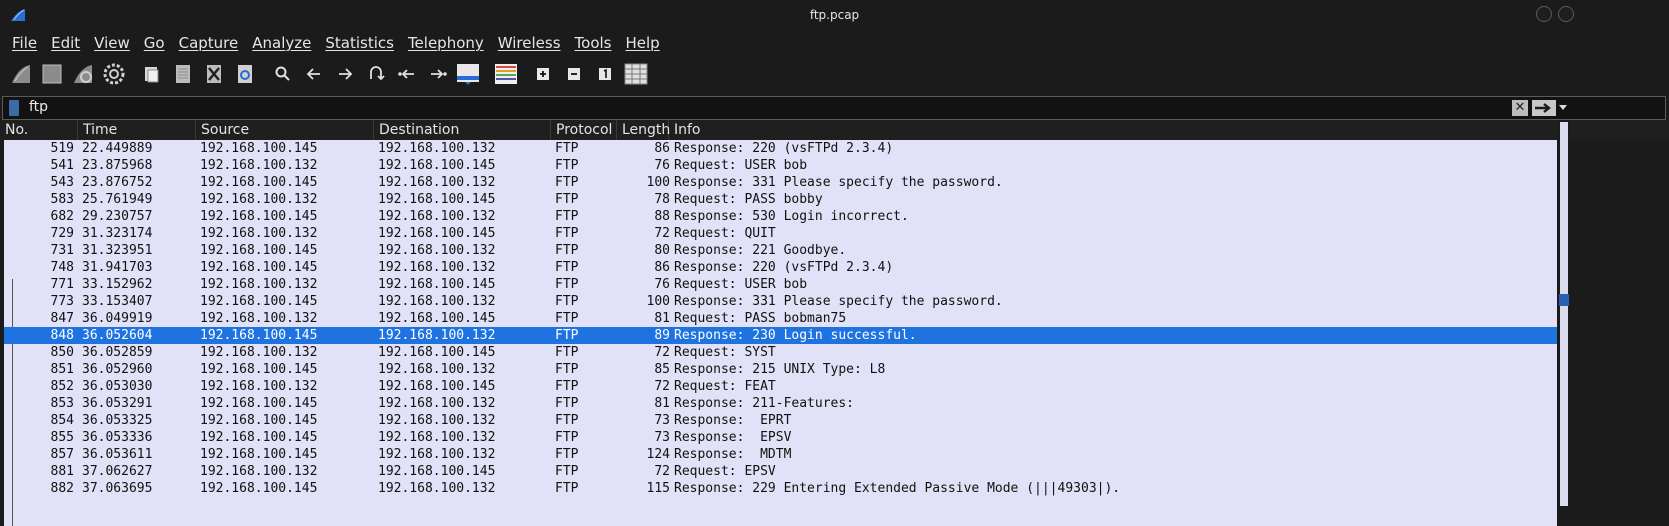  I want to click on open-file-icon, so click(152, 74).